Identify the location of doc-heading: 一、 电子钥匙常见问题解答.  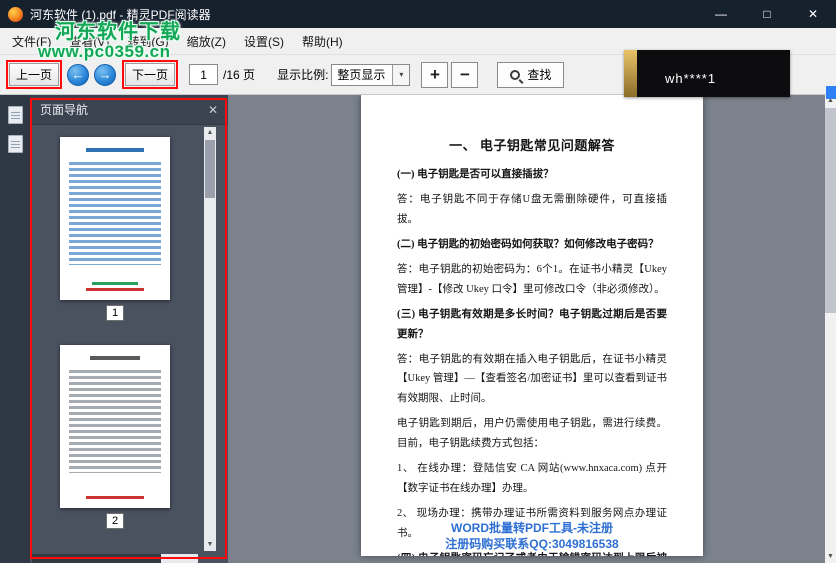
(532, 145).